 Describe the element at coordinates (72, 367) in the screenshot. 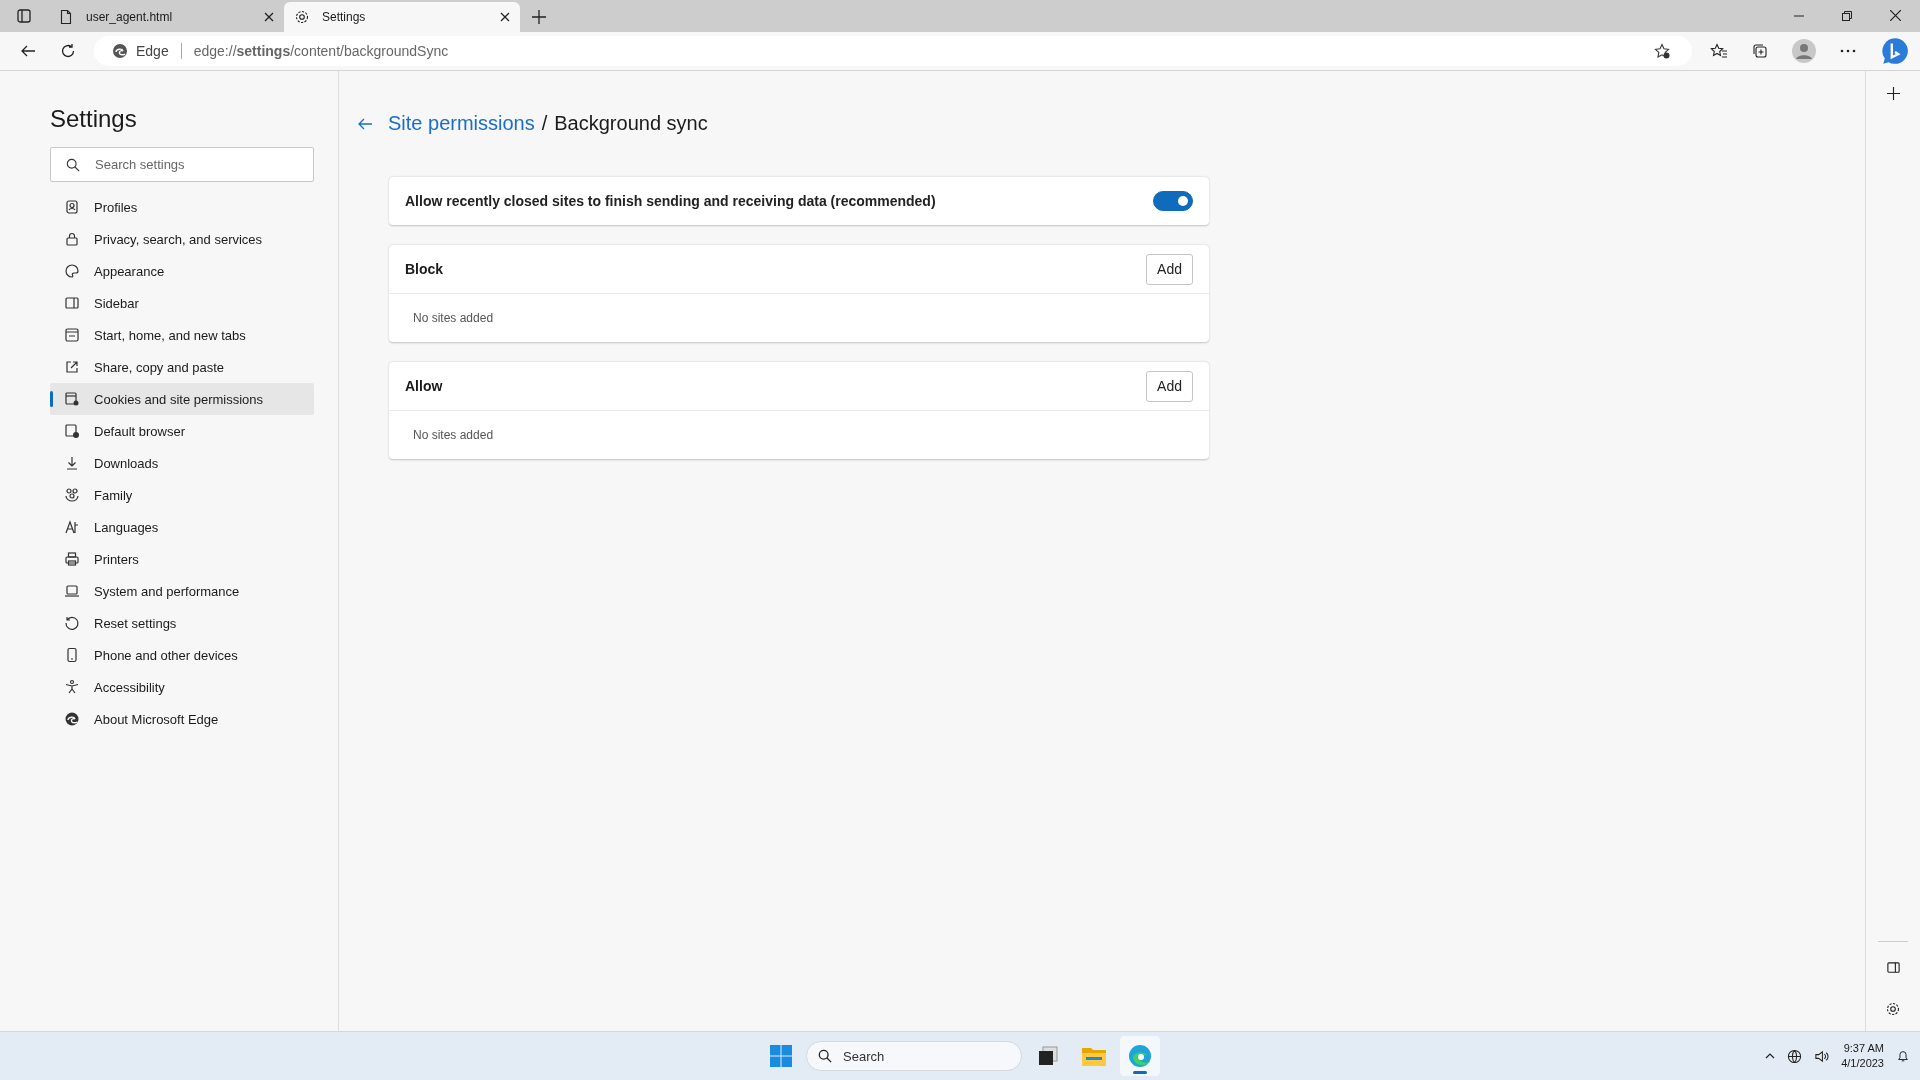

I see `share-icon` at that location.